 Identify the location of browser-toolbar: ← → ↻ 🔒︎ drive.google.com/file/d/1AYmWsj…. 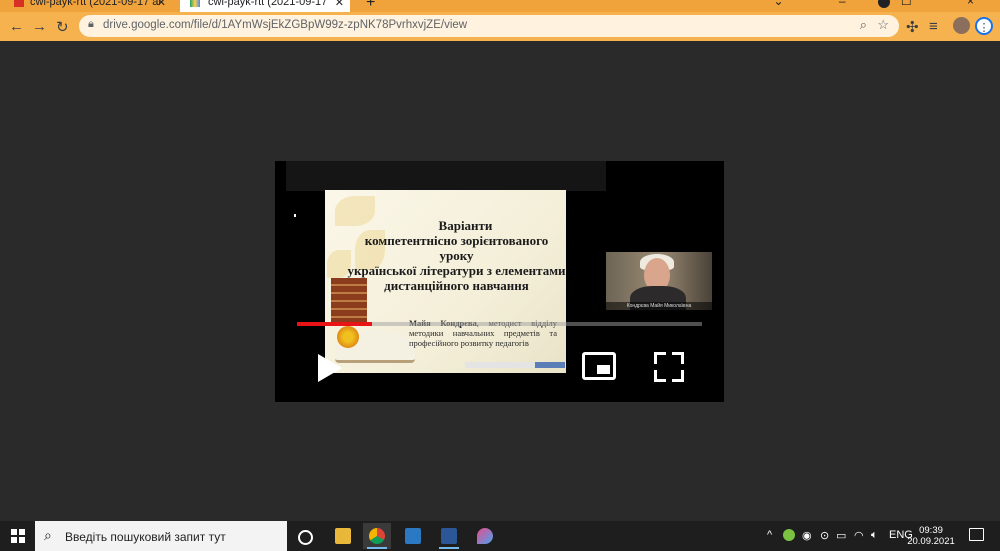
(500, 26).